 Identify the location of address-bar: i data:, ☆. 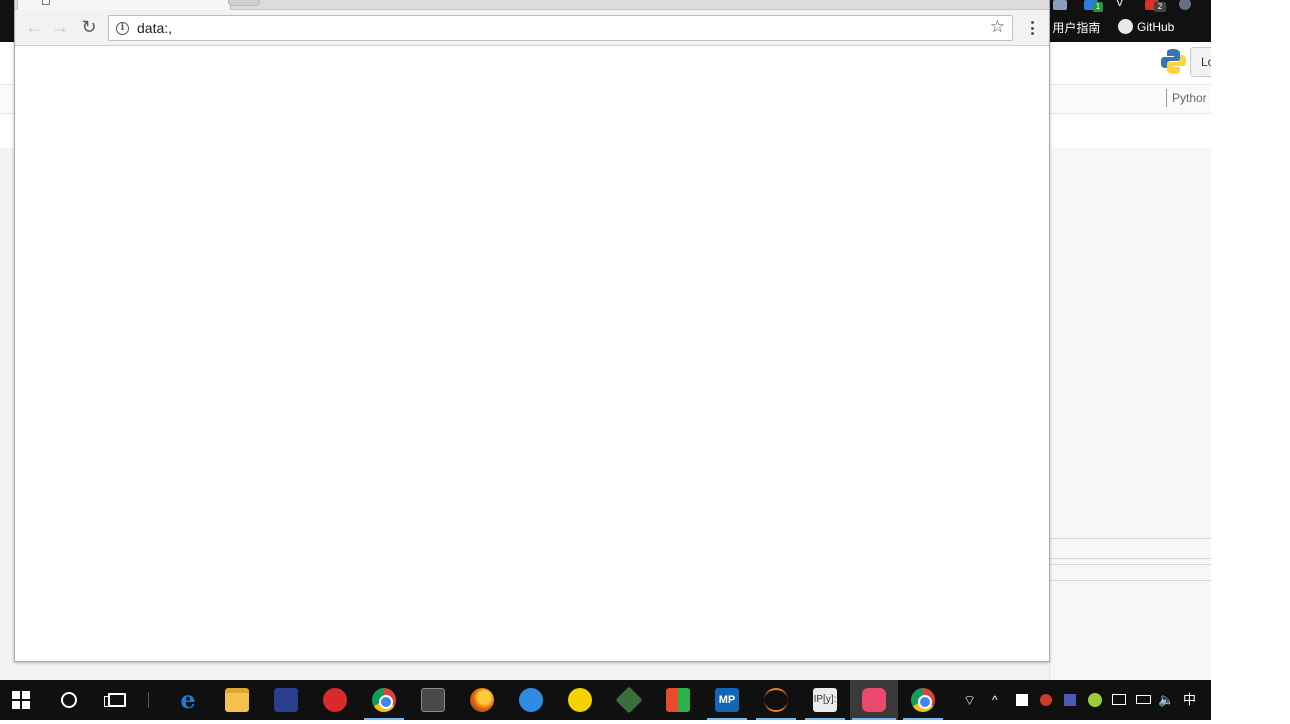
(560, 28).